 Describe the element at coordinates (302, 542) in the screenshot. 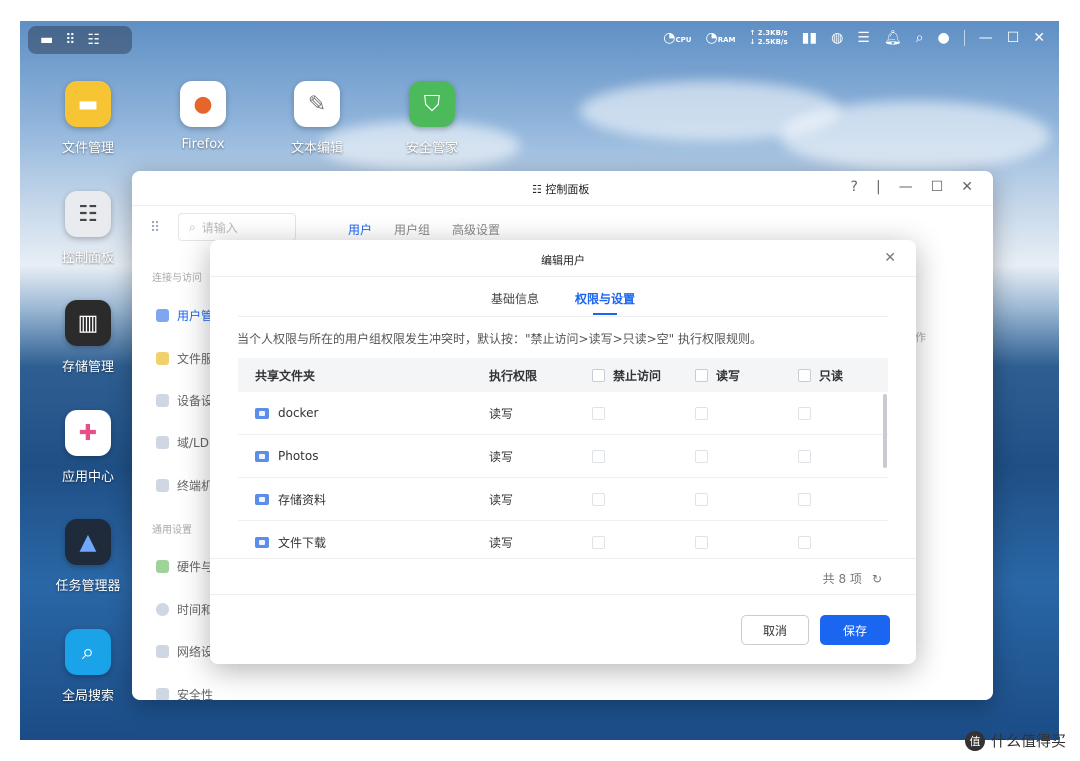

I see `folder-name: 文件下载` at that location.